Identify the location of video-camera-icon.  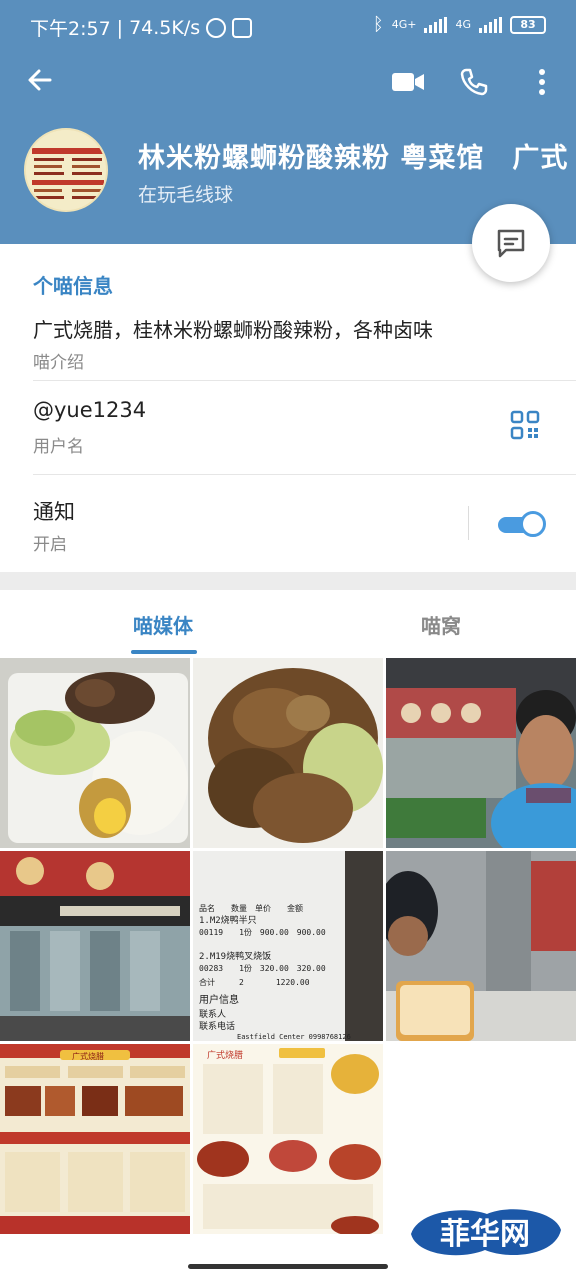
(408, 82).